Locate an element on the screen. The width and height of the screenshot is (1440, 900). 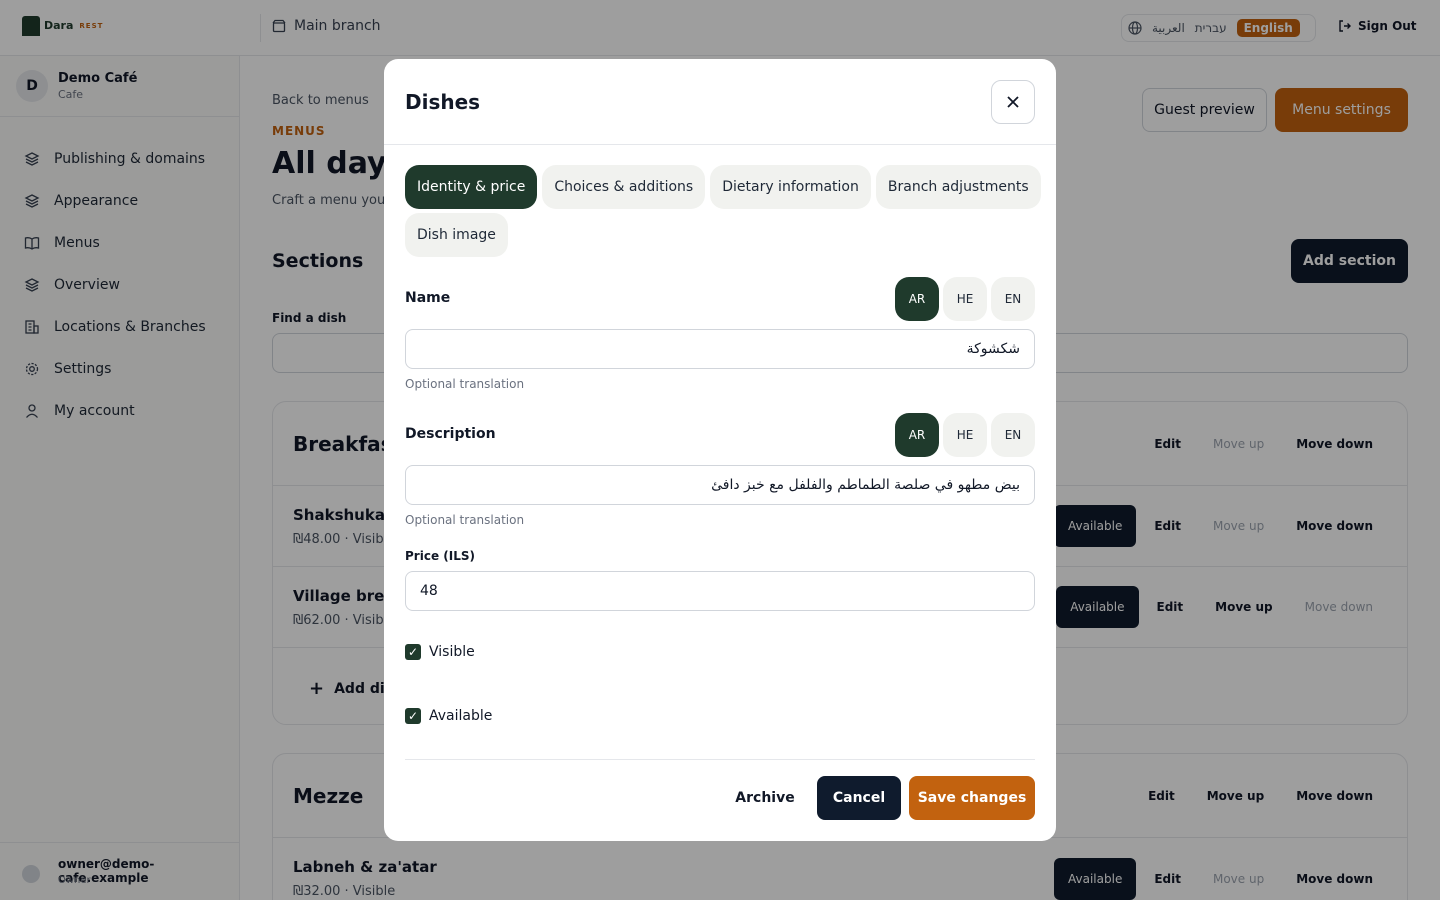
name-language-pills: AR HE EN is located at coordinates (965, 299).